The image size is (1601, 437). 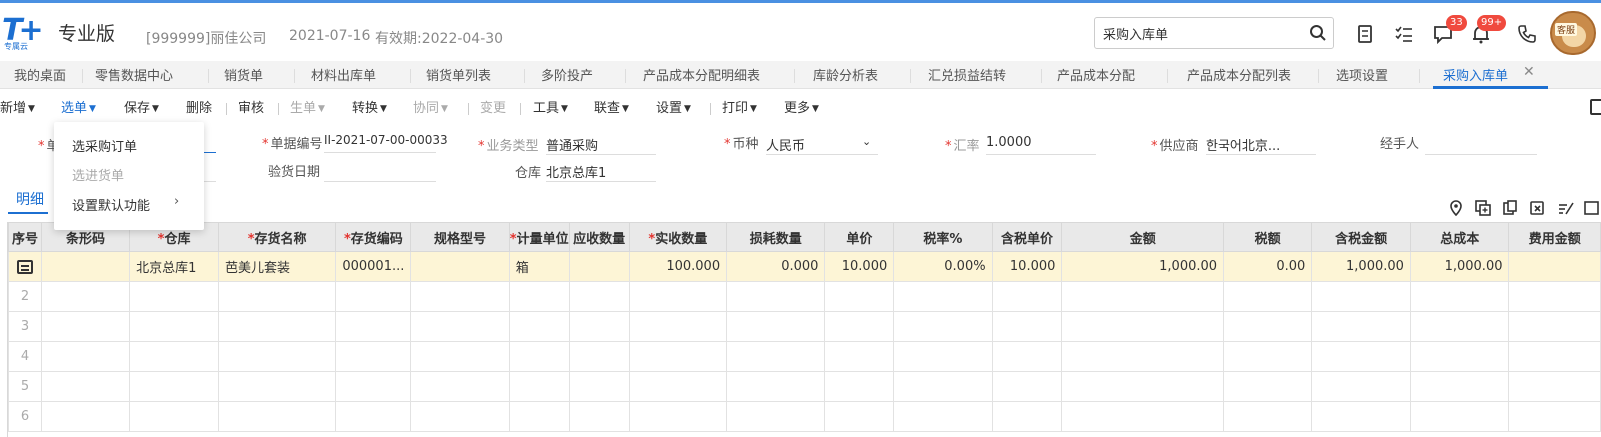 I want to click on tab-divider, so click(x=1318, y=76).